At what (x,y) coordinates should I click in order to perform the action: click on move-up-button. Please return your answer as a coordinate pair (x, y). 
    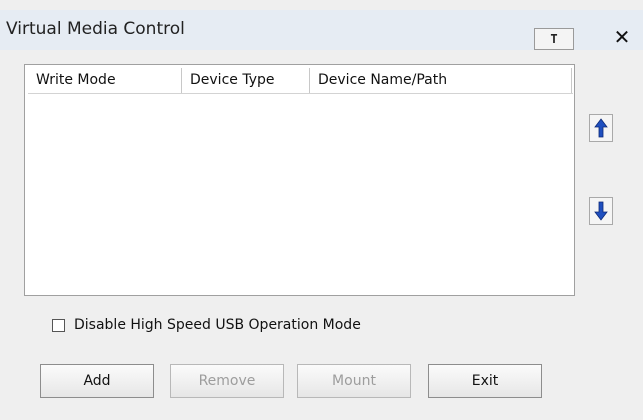
    Looking at the image, I should click on (601, 128).